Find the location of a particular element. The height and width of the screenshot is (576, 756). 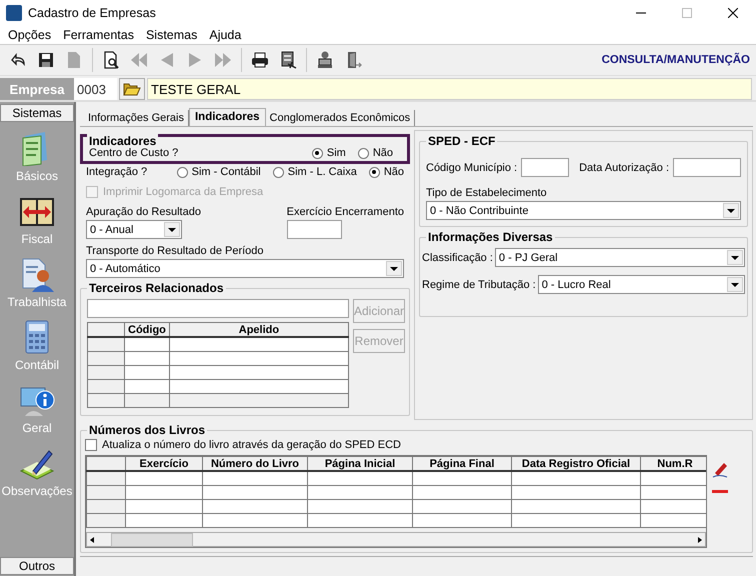

scroll-thumb is located at coordinates (152, 539).